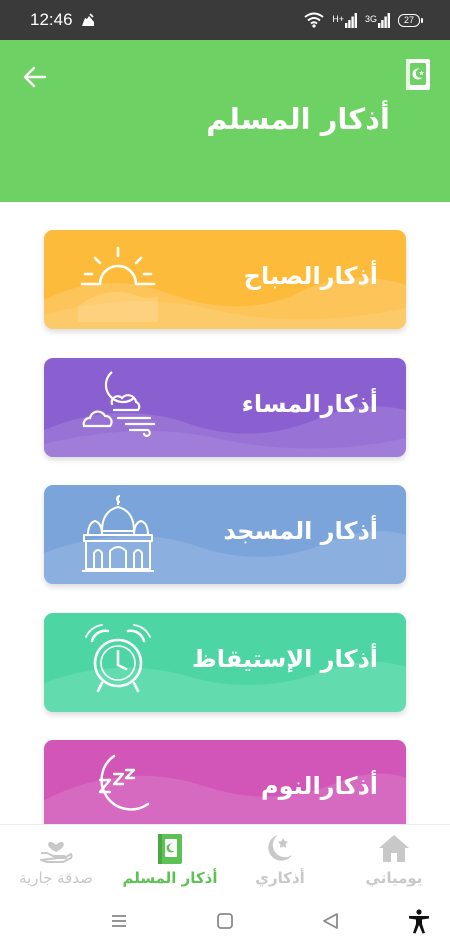  What do you see at coordinates (331, 921) in the screenshot?
I see `back-triangle-icon` at bounding box center [331, 921].